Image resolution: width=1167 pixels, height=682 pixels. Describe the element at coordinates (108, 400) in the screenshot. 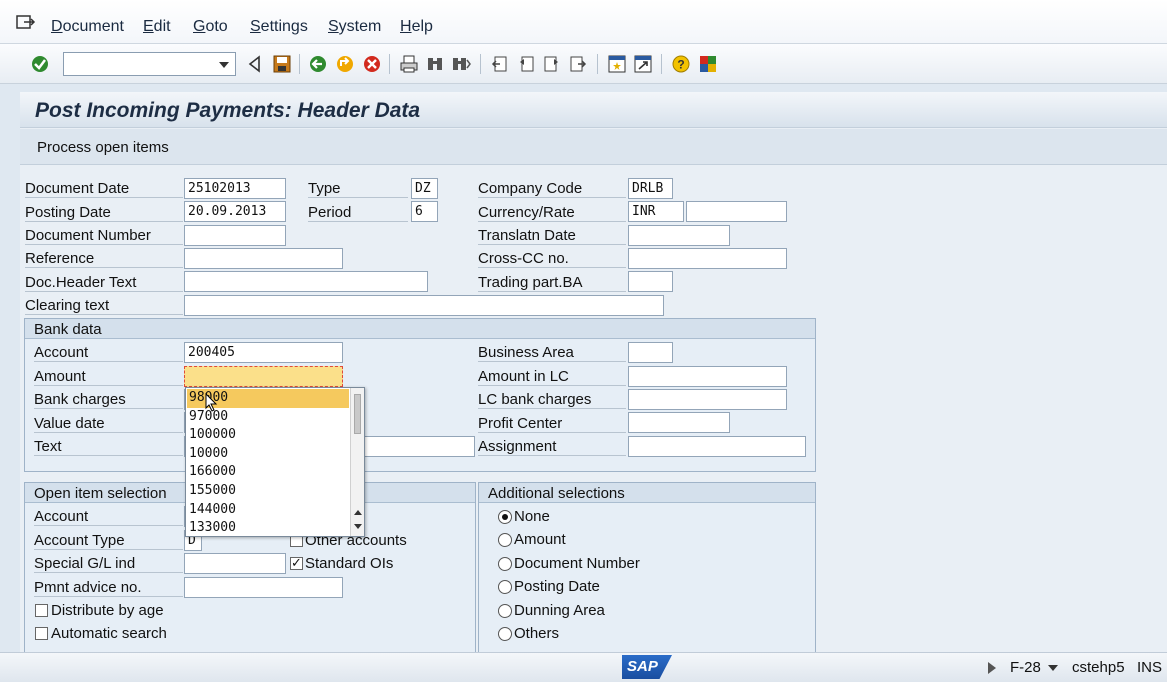

I see `bank-charges-label: Bank charges` at that location.